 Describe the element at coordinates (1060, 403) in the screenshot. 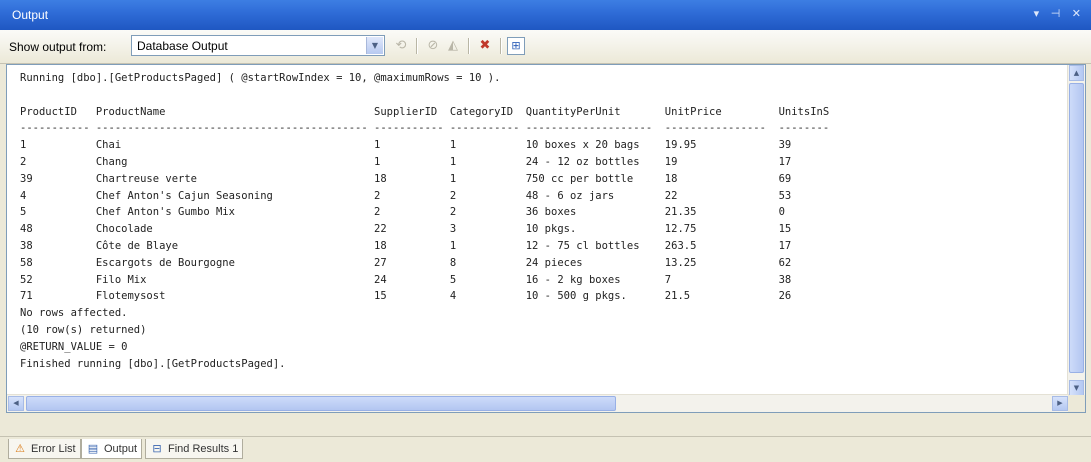

I see `scroll-right-icon: ▶` at that location.